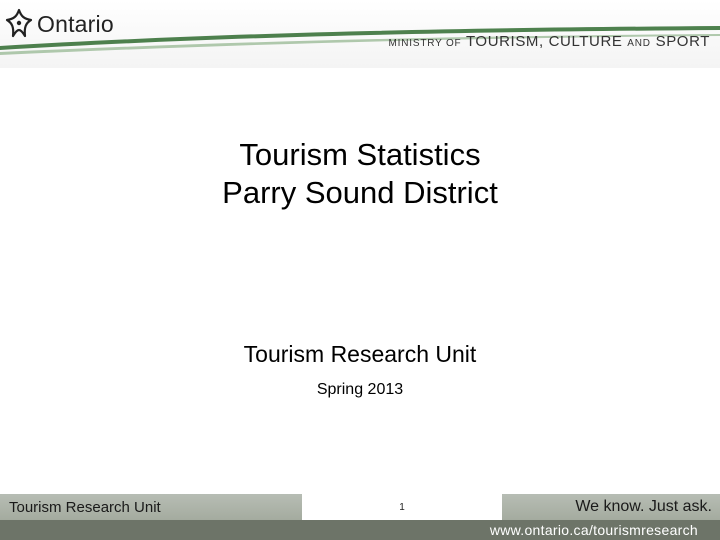 The width and height of the screenshot is (720, 540). I want to click on ministry-name: MINISTRY OF TOURISM, CULTURE AND SPORT, so click(549, 41).